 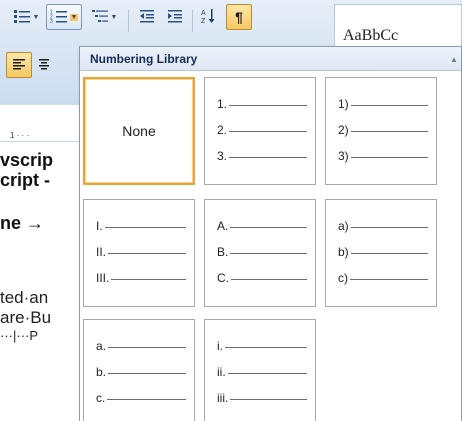 I want to click on number-label: 1., so click(x=222, y=104).